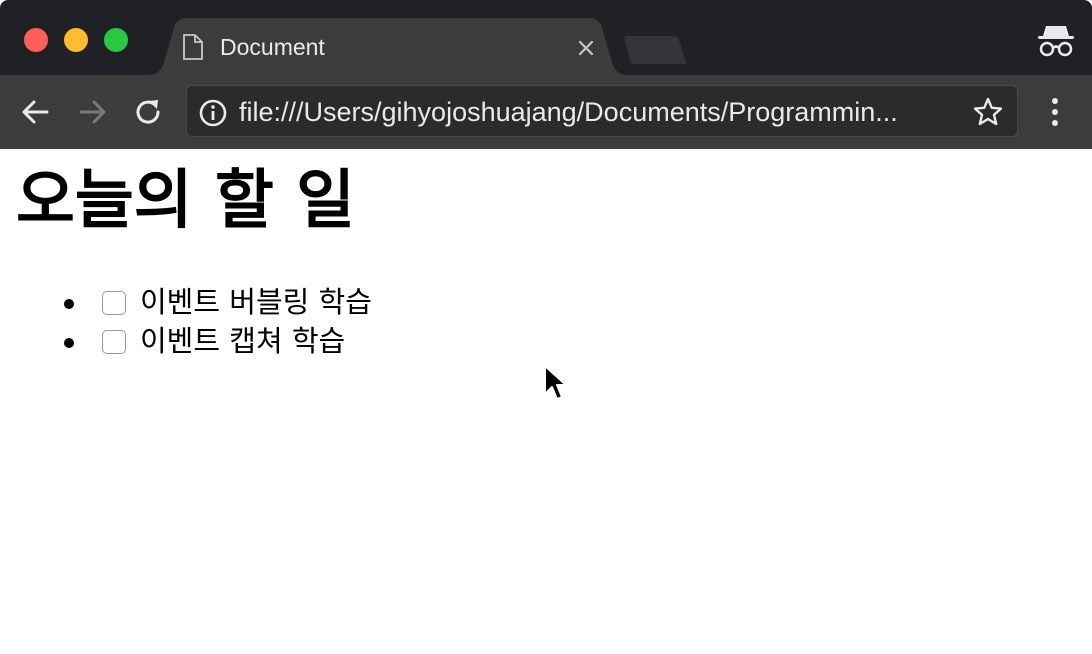  What do you see at coordinates (586, 48) in the screenshot?
I see `close-tab-icon` at bounding box center [586, 48].